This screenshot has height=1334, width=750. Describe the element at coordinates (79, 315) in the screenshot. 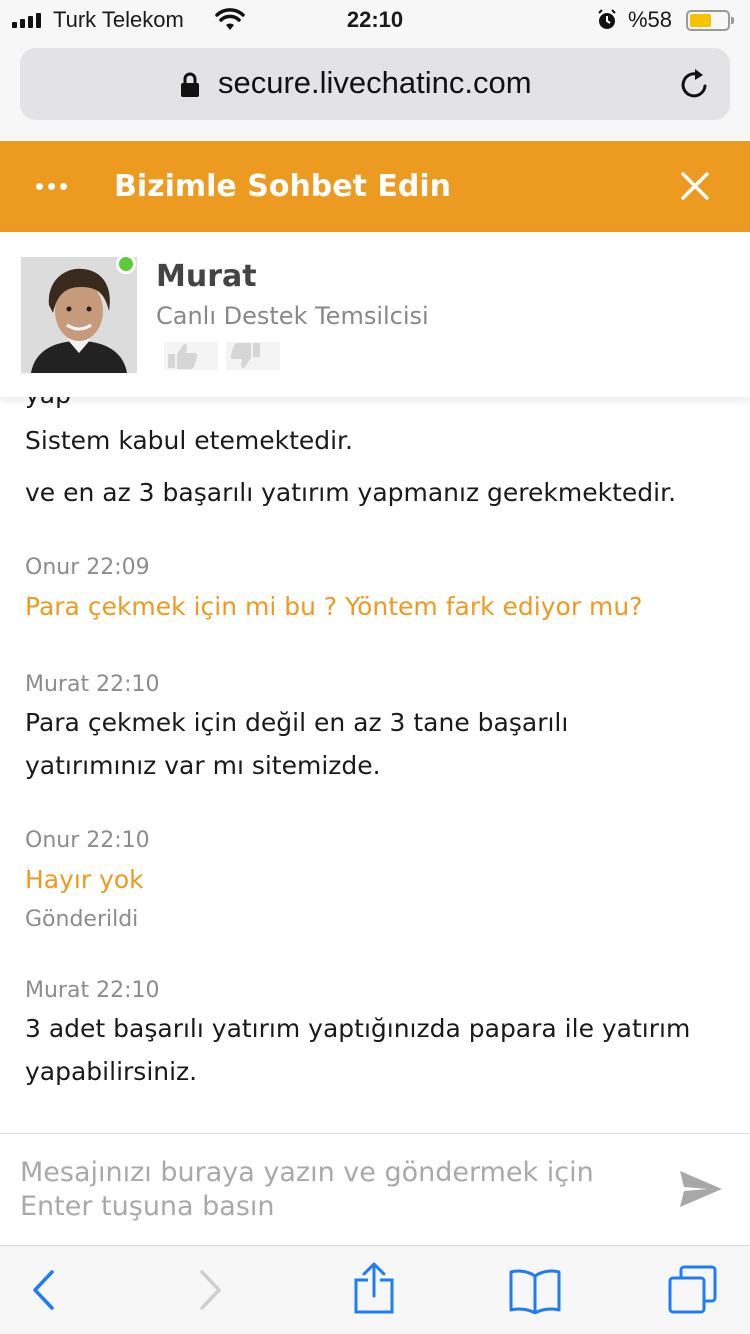

I see `avatar` at that location.